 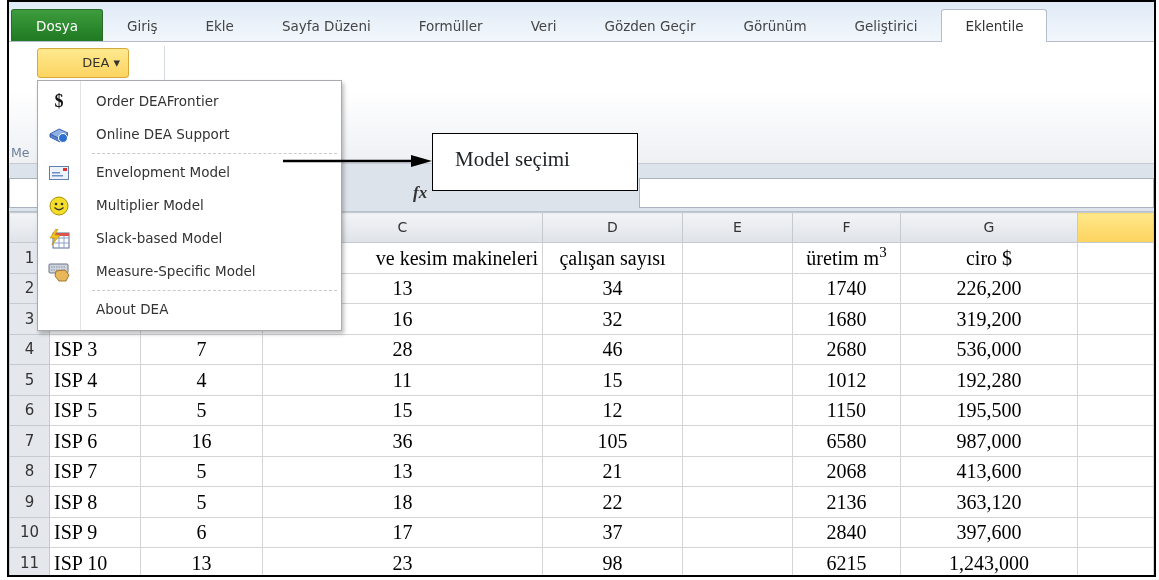 What do you see at coordinates (201, 532) in the screenshot?
I see `table-cell: 6` at bounding box center [201, 532].